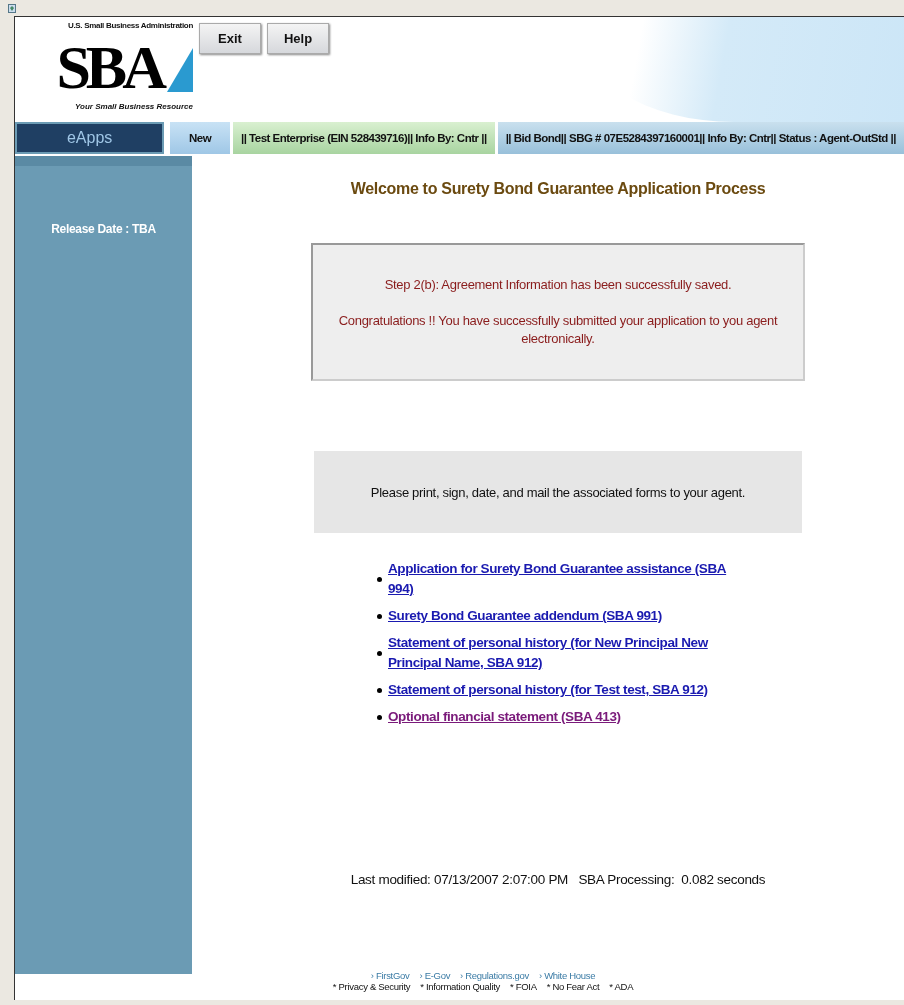 The height and width of the screenshot is (1005, 904). What do you see at coordinates (110, 67) in the screenshot?
I see `sba-logo: SBA` at bounding box center [110, 67].